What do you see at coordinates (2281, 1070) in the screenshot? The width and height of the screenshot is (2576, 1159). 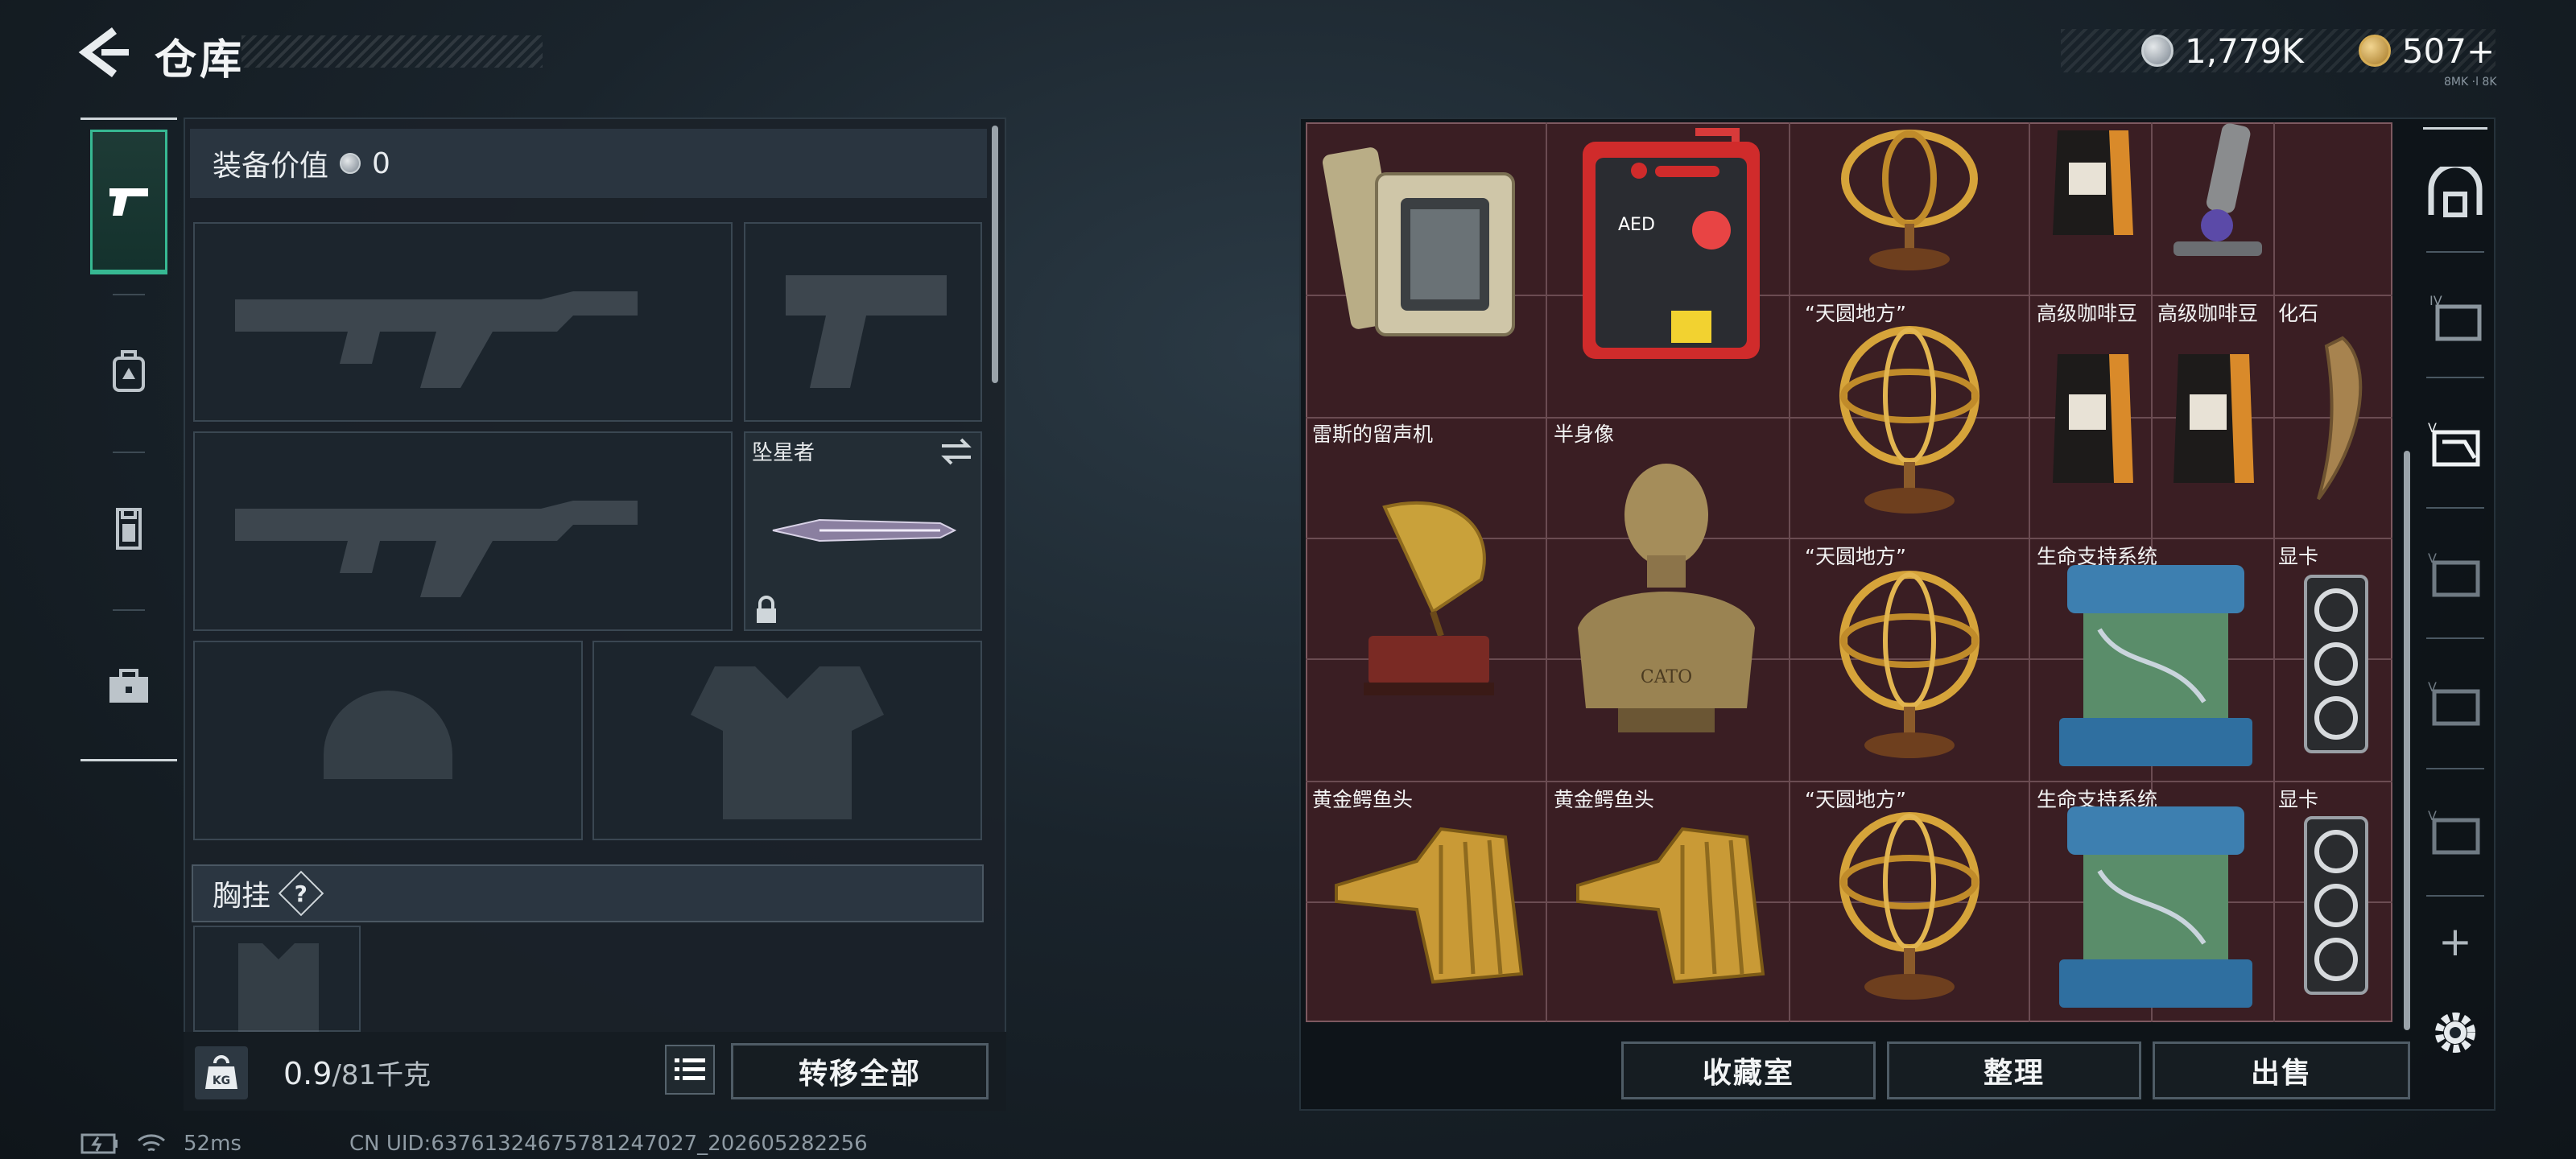 I see `sell-button: 出售` at bounding box center [2281, 1070].